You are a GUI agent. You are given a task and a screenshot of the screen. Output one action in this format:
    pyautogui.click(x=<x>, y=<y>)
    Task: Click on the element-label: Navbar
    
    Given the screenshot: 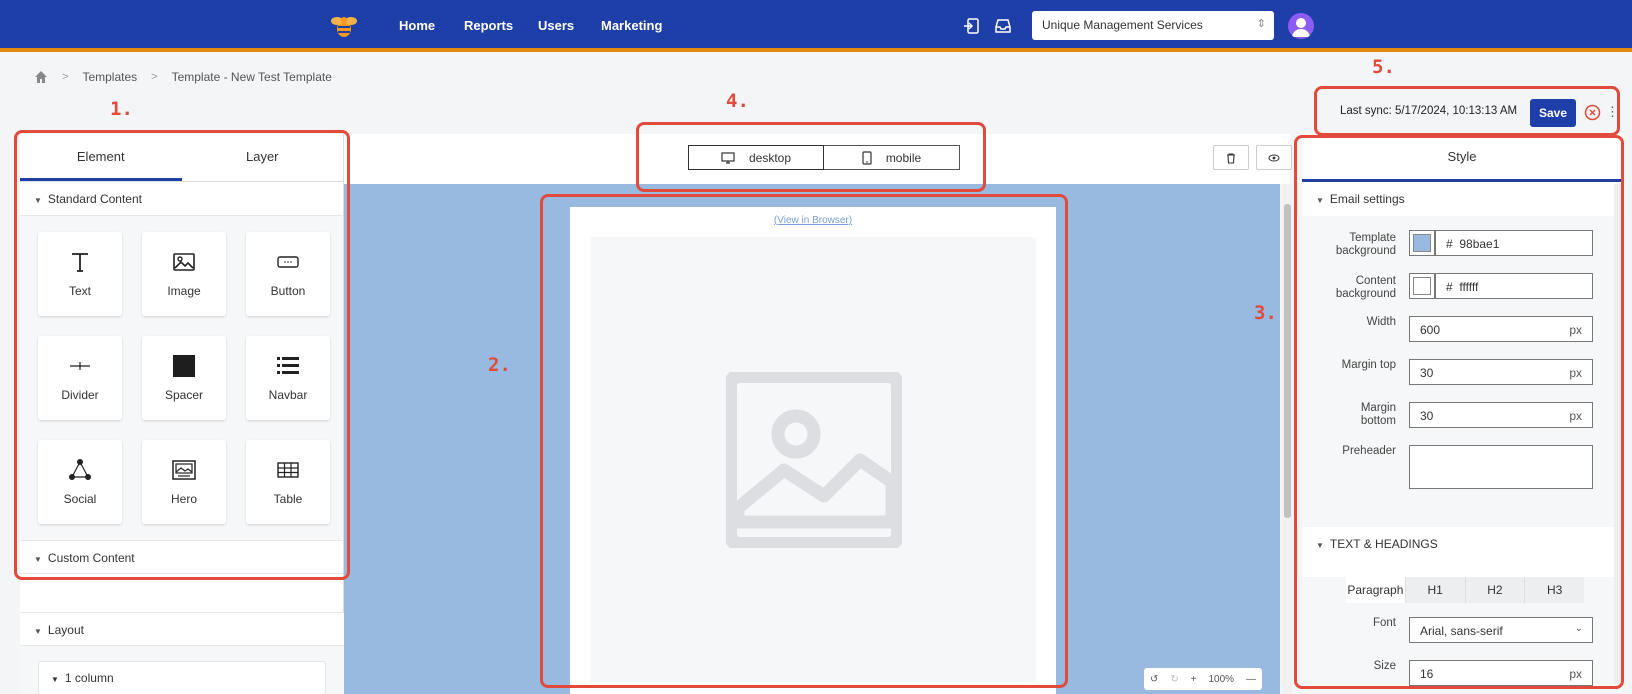 What is the action you would take?
    pyautogui.click(x=288, y=395)
    